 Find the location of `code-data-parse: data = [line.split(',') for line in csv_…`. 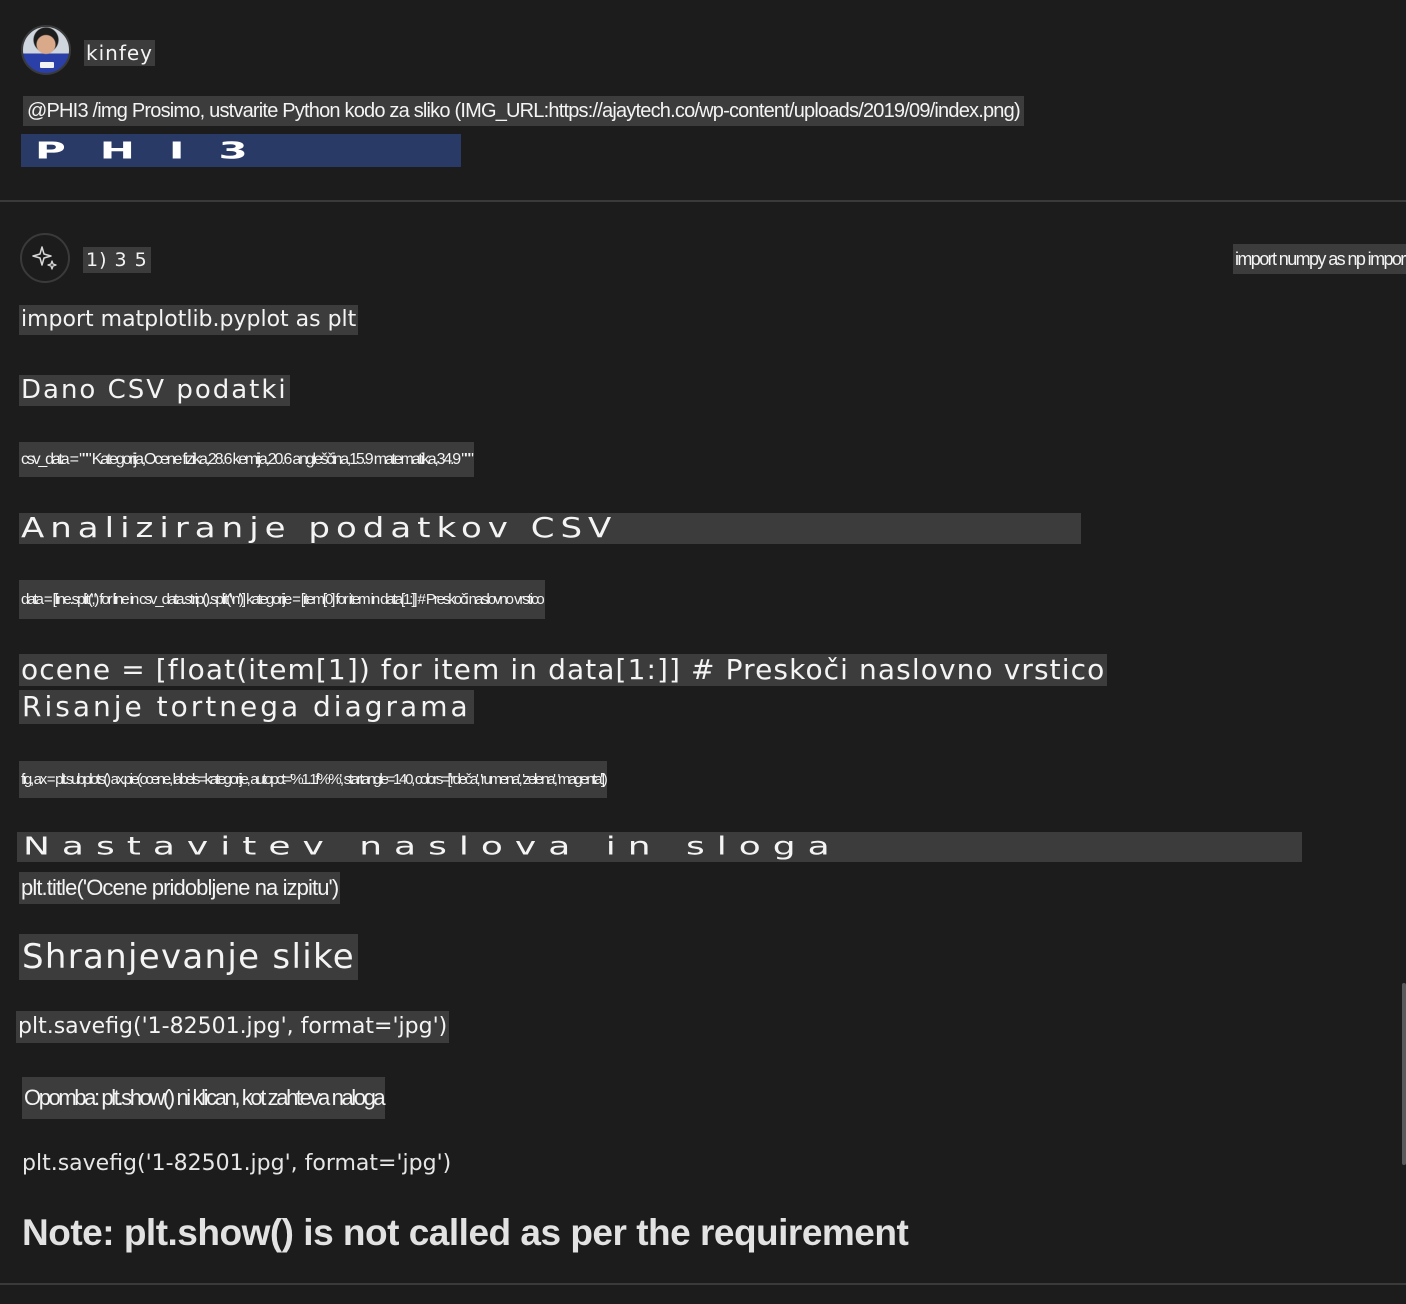

code-data-parse: data = [line.split(',') for line in csv_… is located at coordinates (282, 599).